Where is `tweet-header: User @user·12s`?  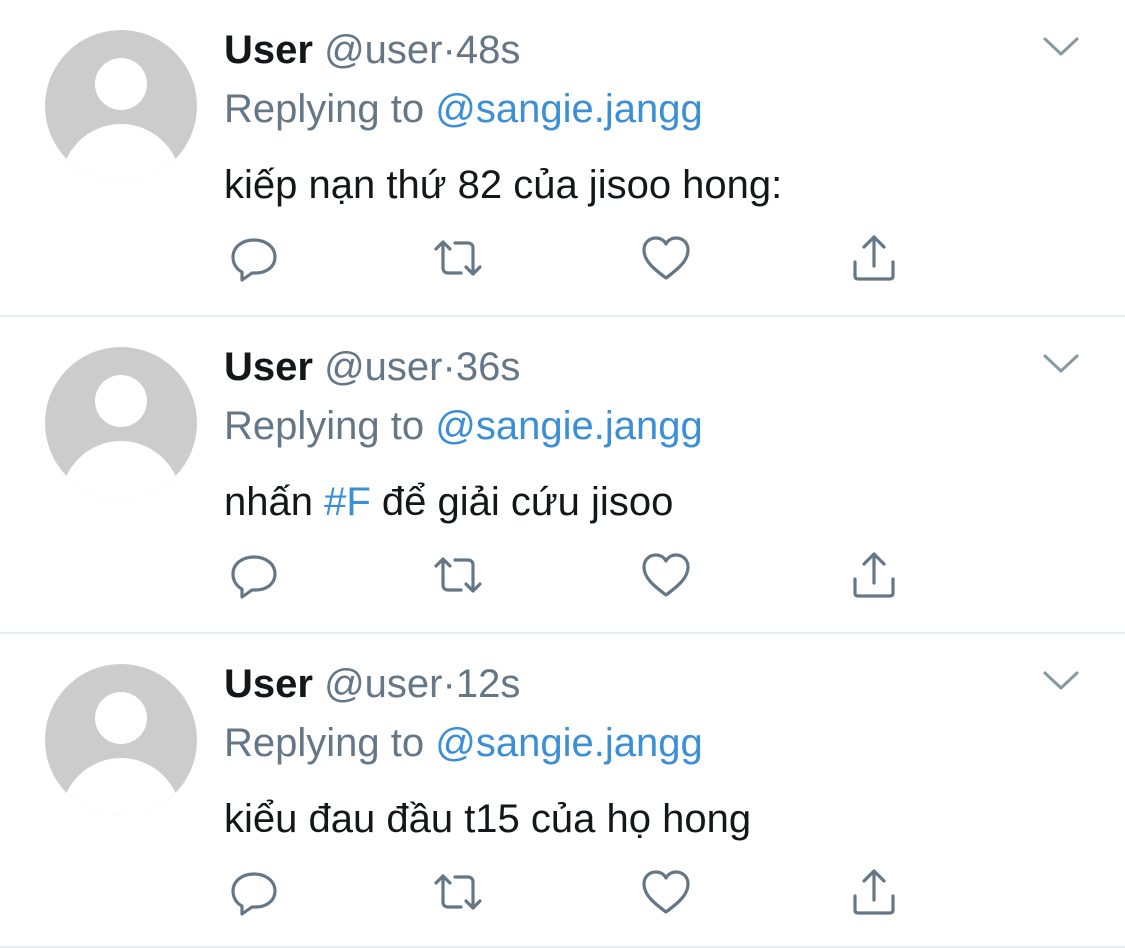 tweet-header: User @user·12s is located at coordinates (372, 684).